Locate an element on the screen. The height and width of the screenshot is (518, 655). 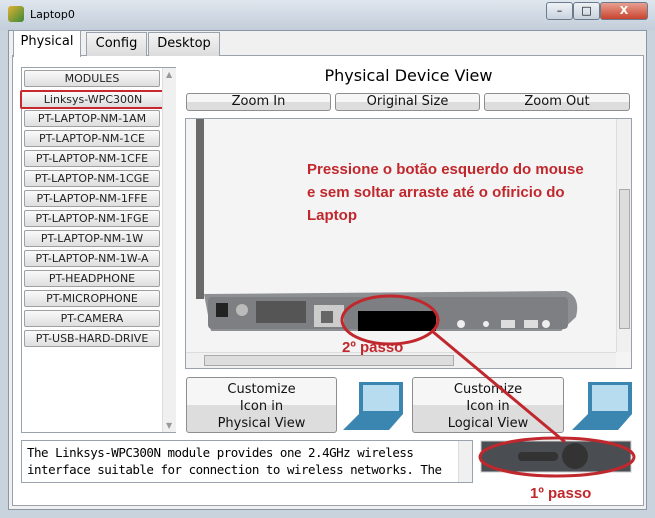
close-button: X is located at coordinates (624, 11).